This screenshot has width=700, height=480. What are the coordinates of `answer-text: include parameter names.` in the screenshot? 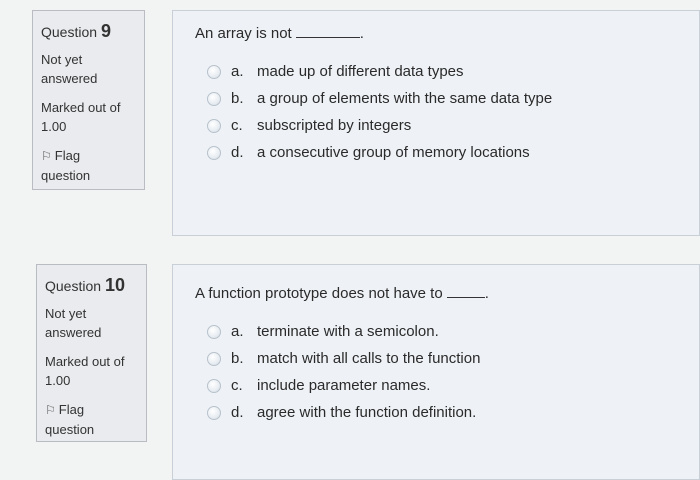 It's located at (343, 385).